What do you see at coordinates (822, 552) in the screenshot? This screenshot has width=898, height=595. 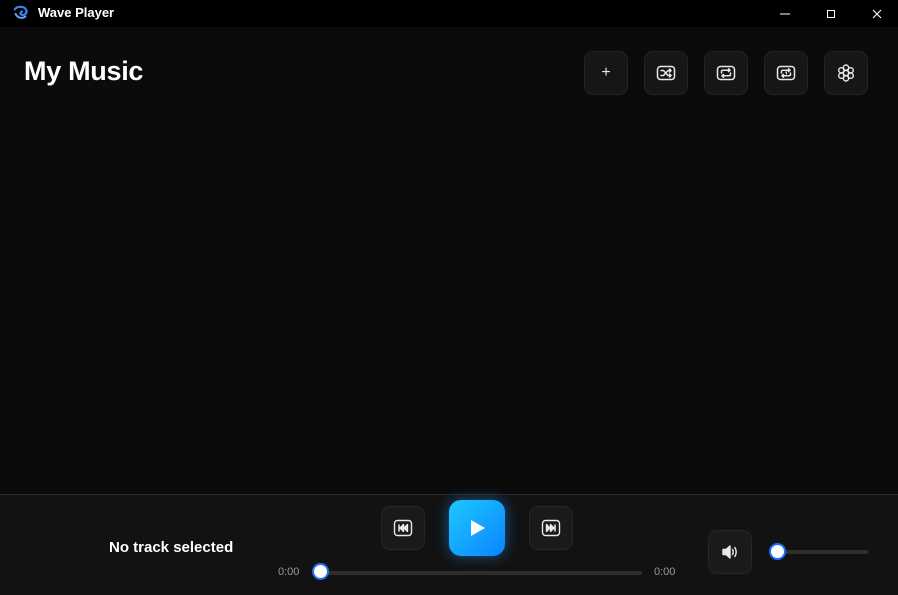 I see `volume-slider` at bounding box center [822, 552].